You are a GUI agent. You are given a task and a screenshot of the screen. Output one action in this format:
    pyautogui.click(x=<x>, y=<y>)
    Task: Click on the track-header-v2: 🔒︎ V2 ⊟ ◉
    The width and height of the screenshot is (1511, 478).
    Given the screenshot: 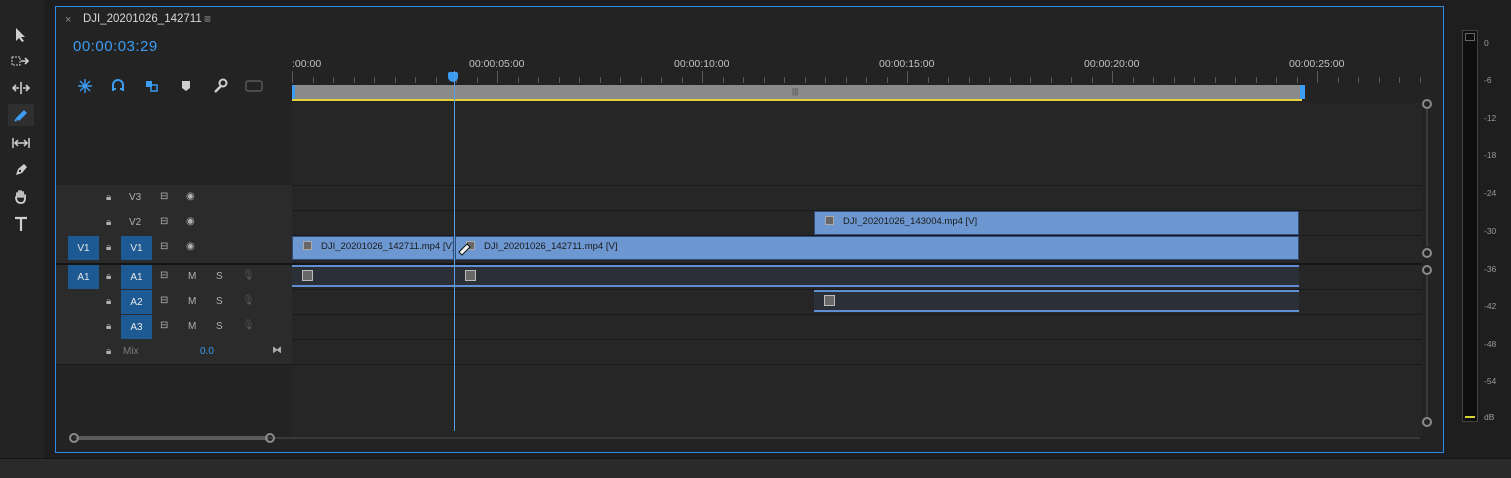 What is the action you would take?
    pyautogui.click(x=174, y=223)
    